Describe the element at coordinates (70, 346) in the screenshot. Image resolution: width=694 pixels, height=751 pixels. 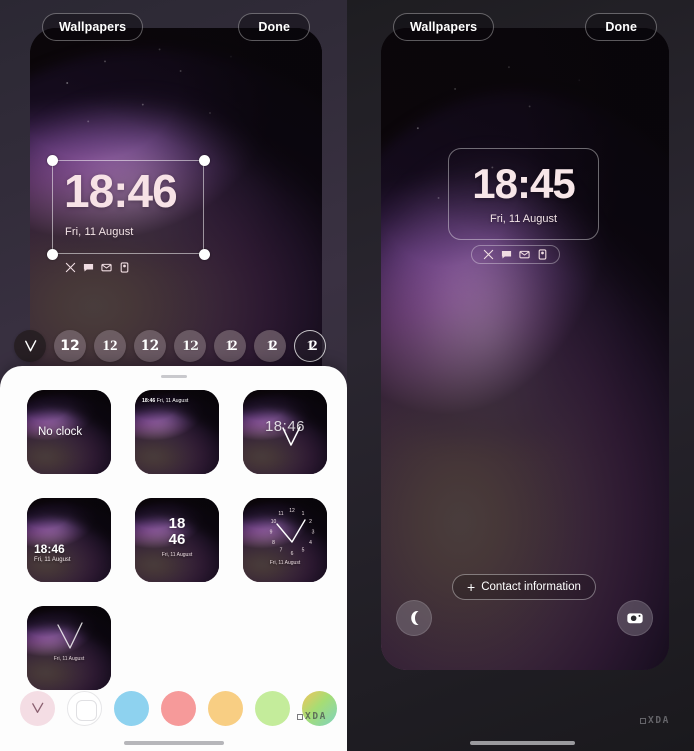
I see `font-option-sans-bold: 12` at that location.